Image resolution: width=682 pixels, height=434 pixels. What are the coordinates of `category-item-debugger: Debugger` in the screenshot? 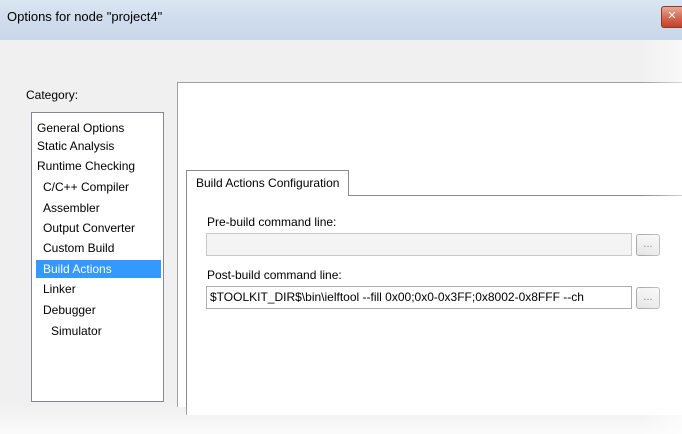 It's located at (69, 310).